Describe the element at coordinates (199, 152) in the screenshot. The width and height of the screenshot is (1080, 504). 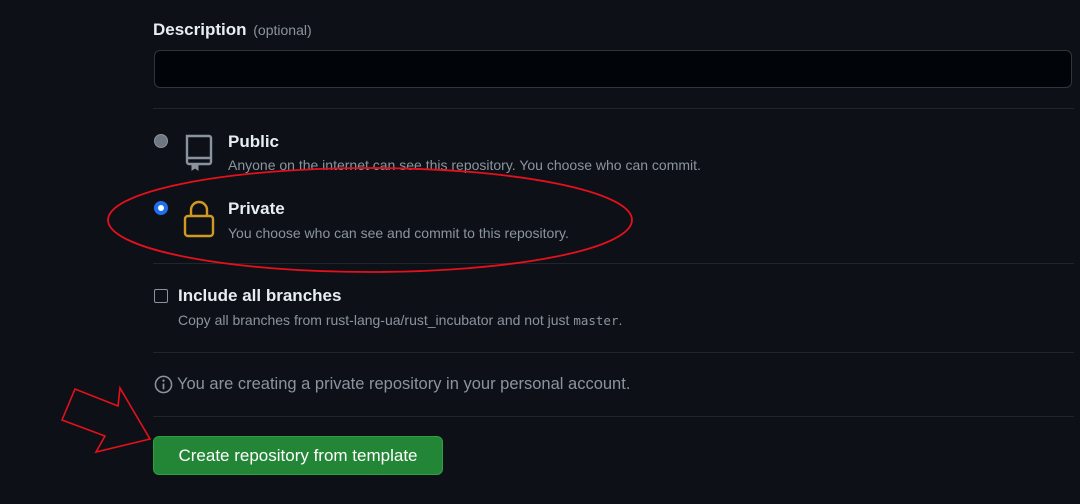
I see `repo-book-icon` at that location.